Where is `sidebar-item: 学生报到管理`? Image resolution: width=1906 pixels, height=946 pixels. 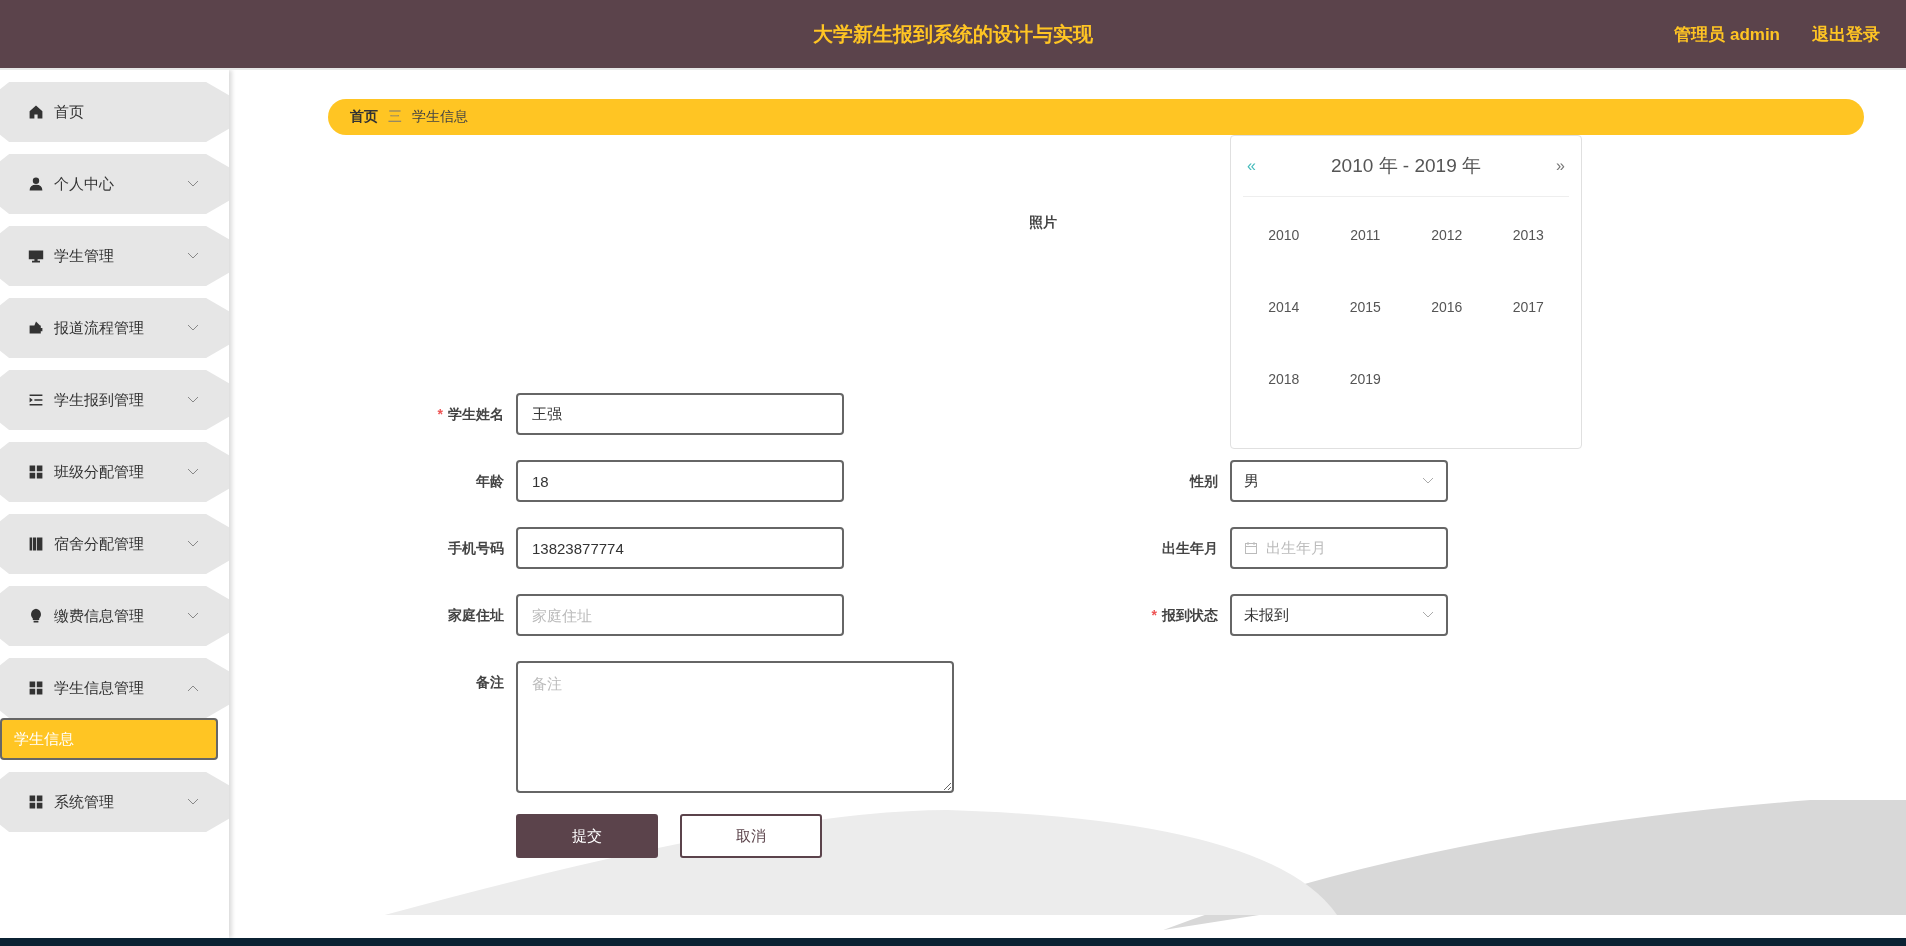
sidebar-item: 学生报到管理 is located at coordinates (114, 400).